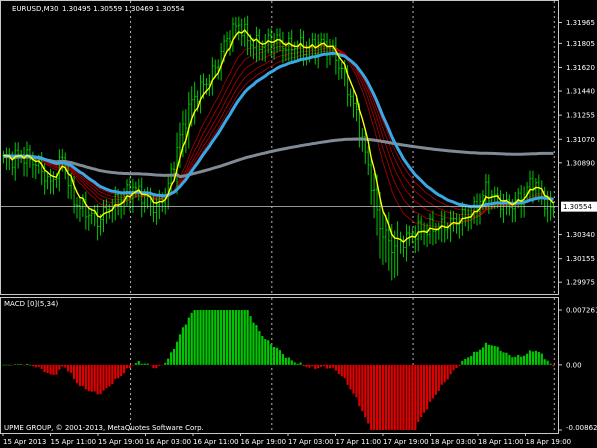 This screenshot has height=448, width=597. I want to click on price-tick-label: 1.31070, so click(580, 140).